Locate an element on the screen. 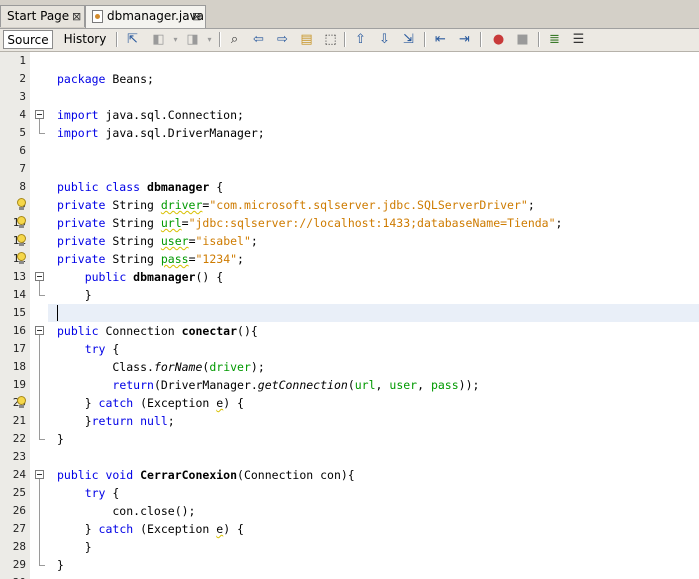 The height and width of the screenshot is (579, 699). find-selection-icon: ▤ is located at coordinates (306, 39).